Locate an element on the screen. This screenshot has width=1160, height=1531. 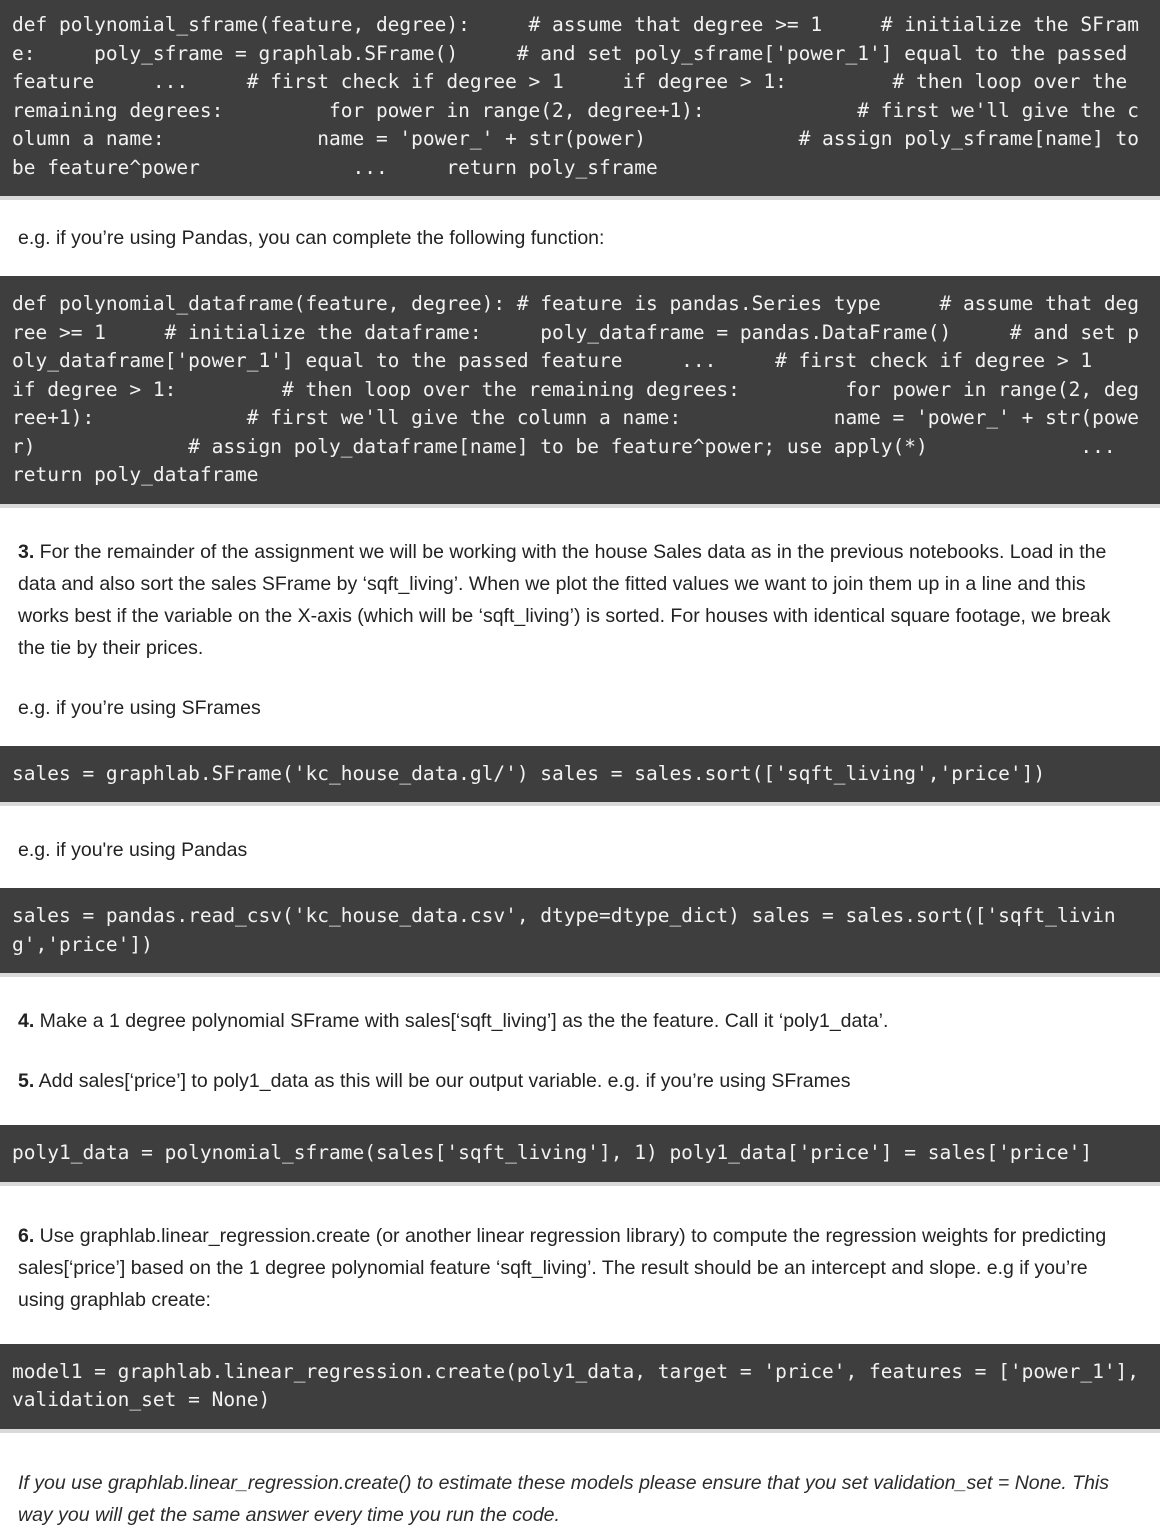
paragraph-pandas-intro-2: e.g. if you're using Pandas is located at coordinates (133, 850).